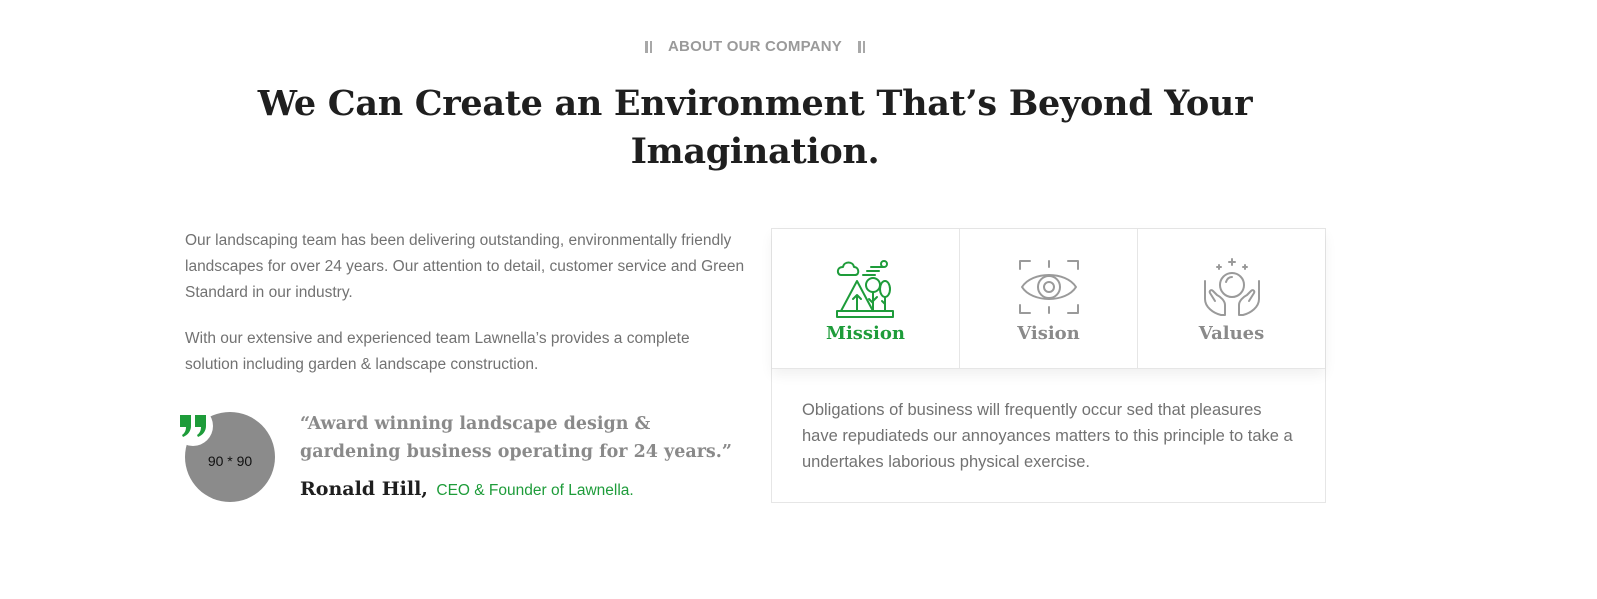  Describe the element at coordinates (193, 426) in the screenshot. I see `quote-icon` at that location.